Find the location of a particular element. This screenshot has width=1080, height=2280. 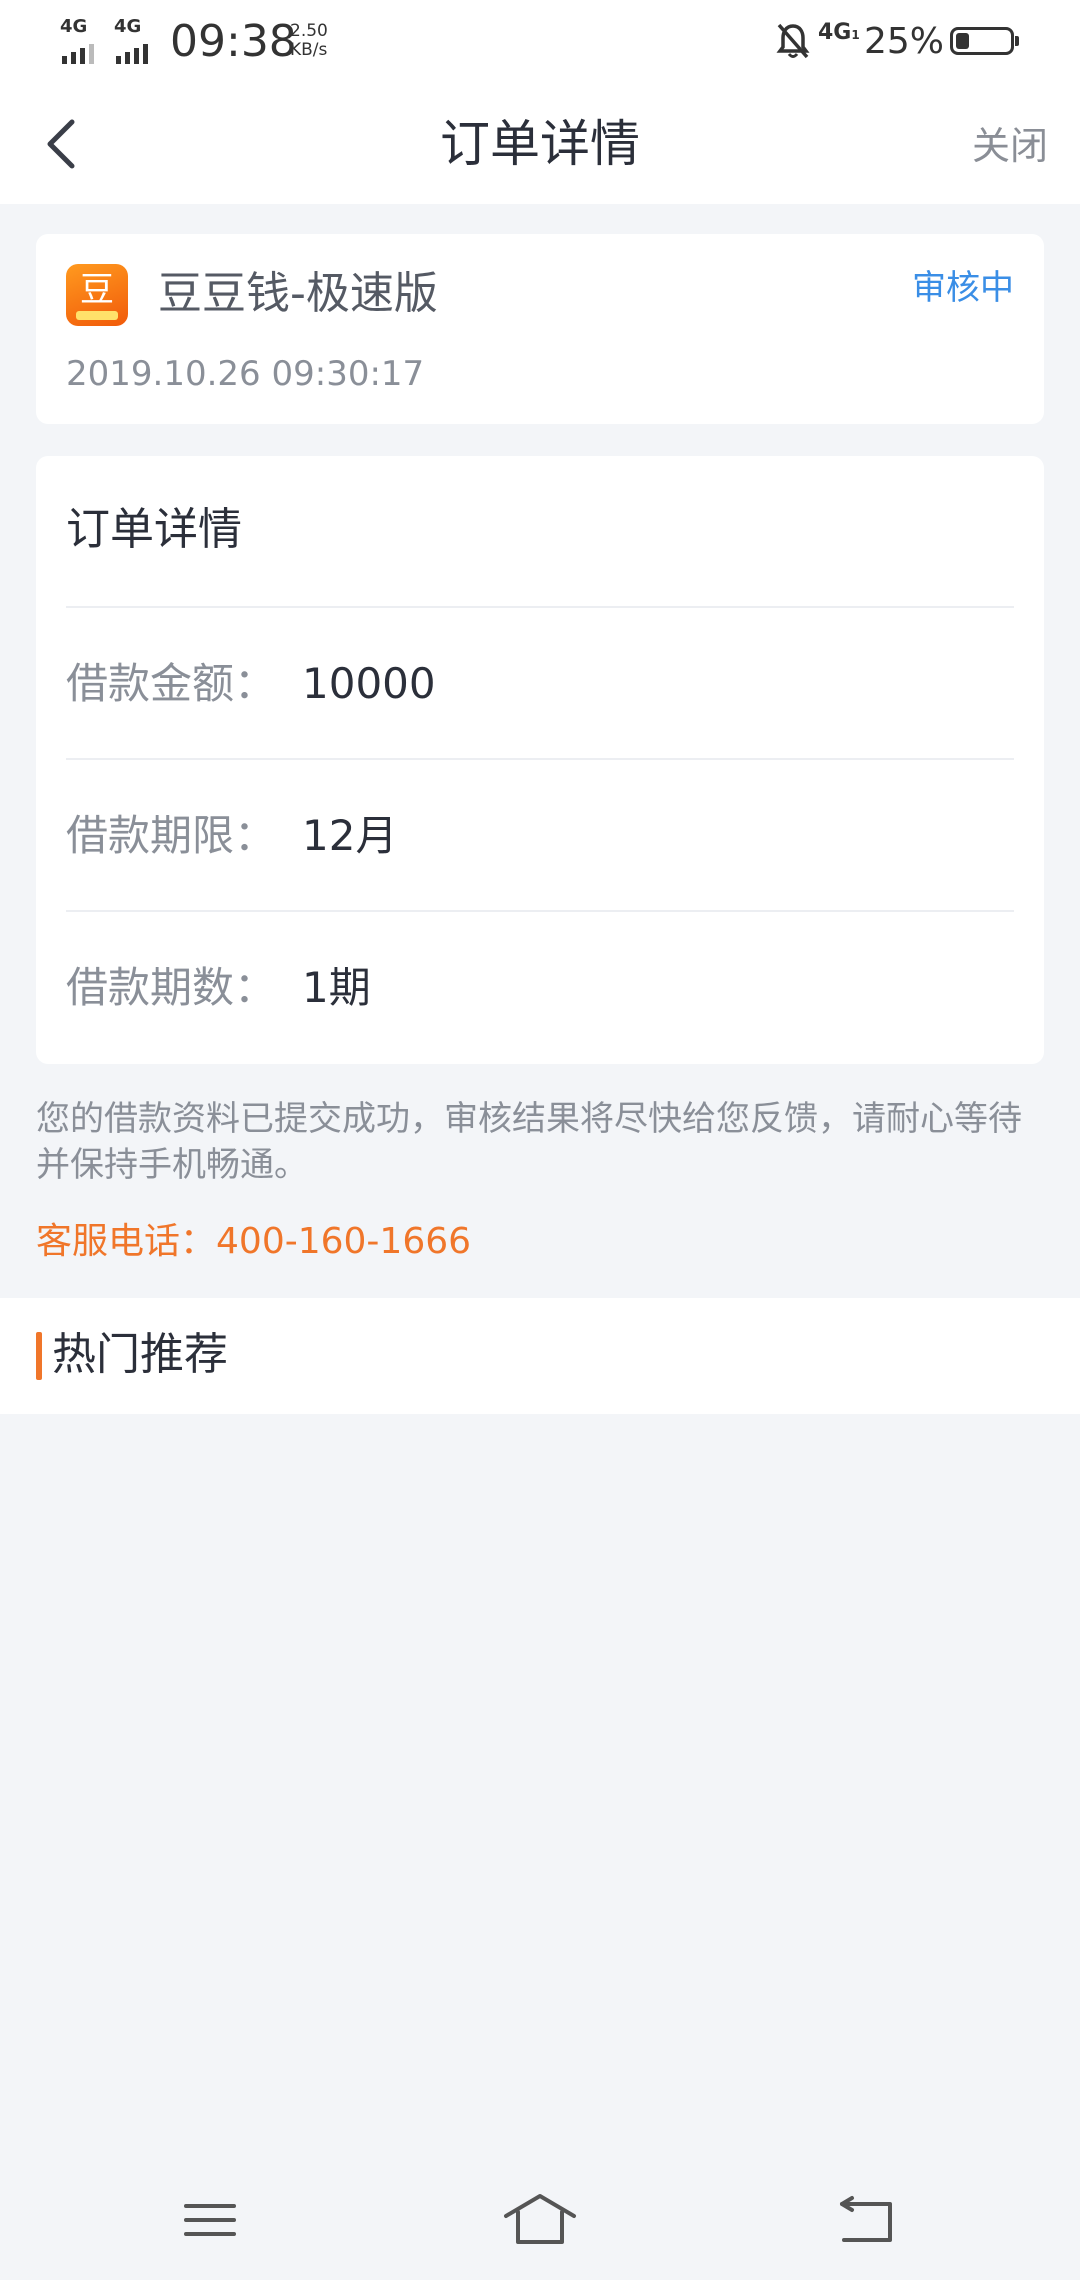

sim2-label: 4G is located at coordinates (128, 26).